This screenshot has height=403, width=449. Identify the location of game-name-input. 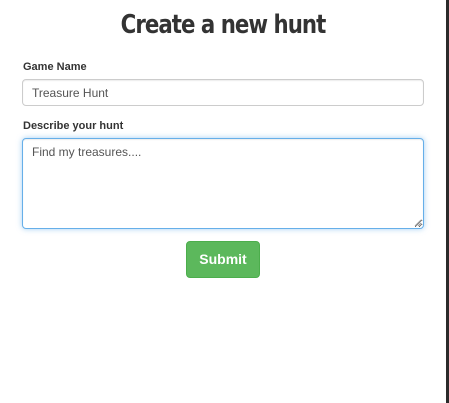
(223, 92).